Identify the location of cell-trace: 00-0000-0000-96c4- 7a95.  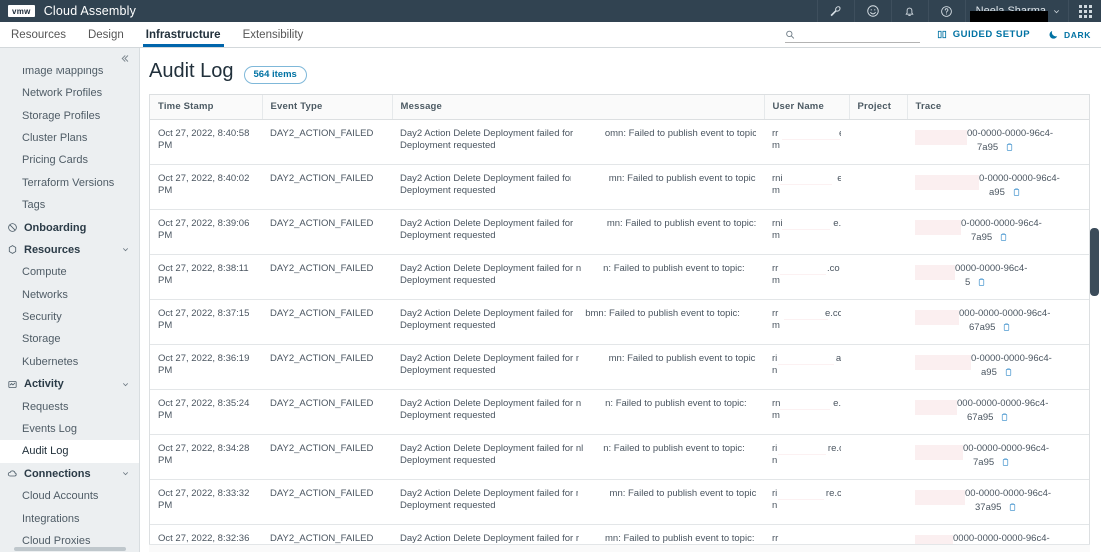
(998, 142).